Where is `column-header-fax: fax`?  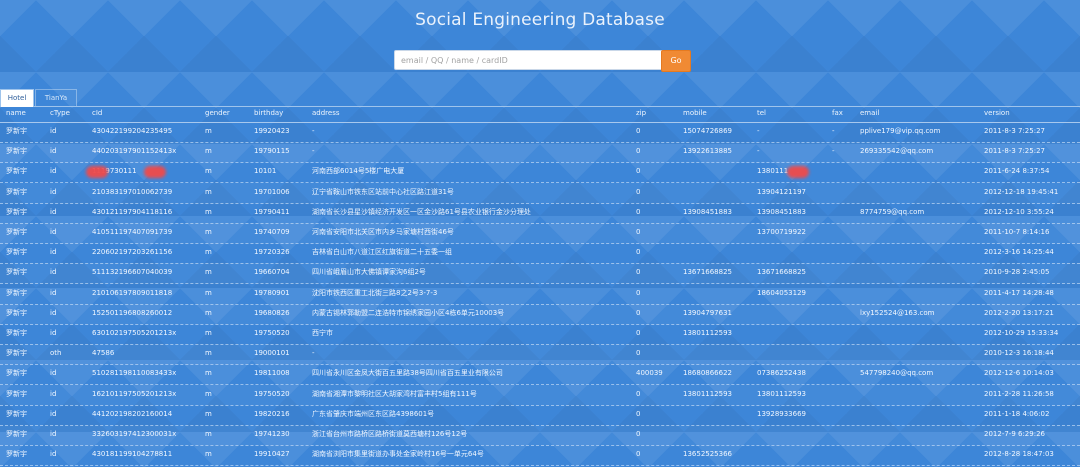
column-header-fax: fax is located at coordinates (837, 113).